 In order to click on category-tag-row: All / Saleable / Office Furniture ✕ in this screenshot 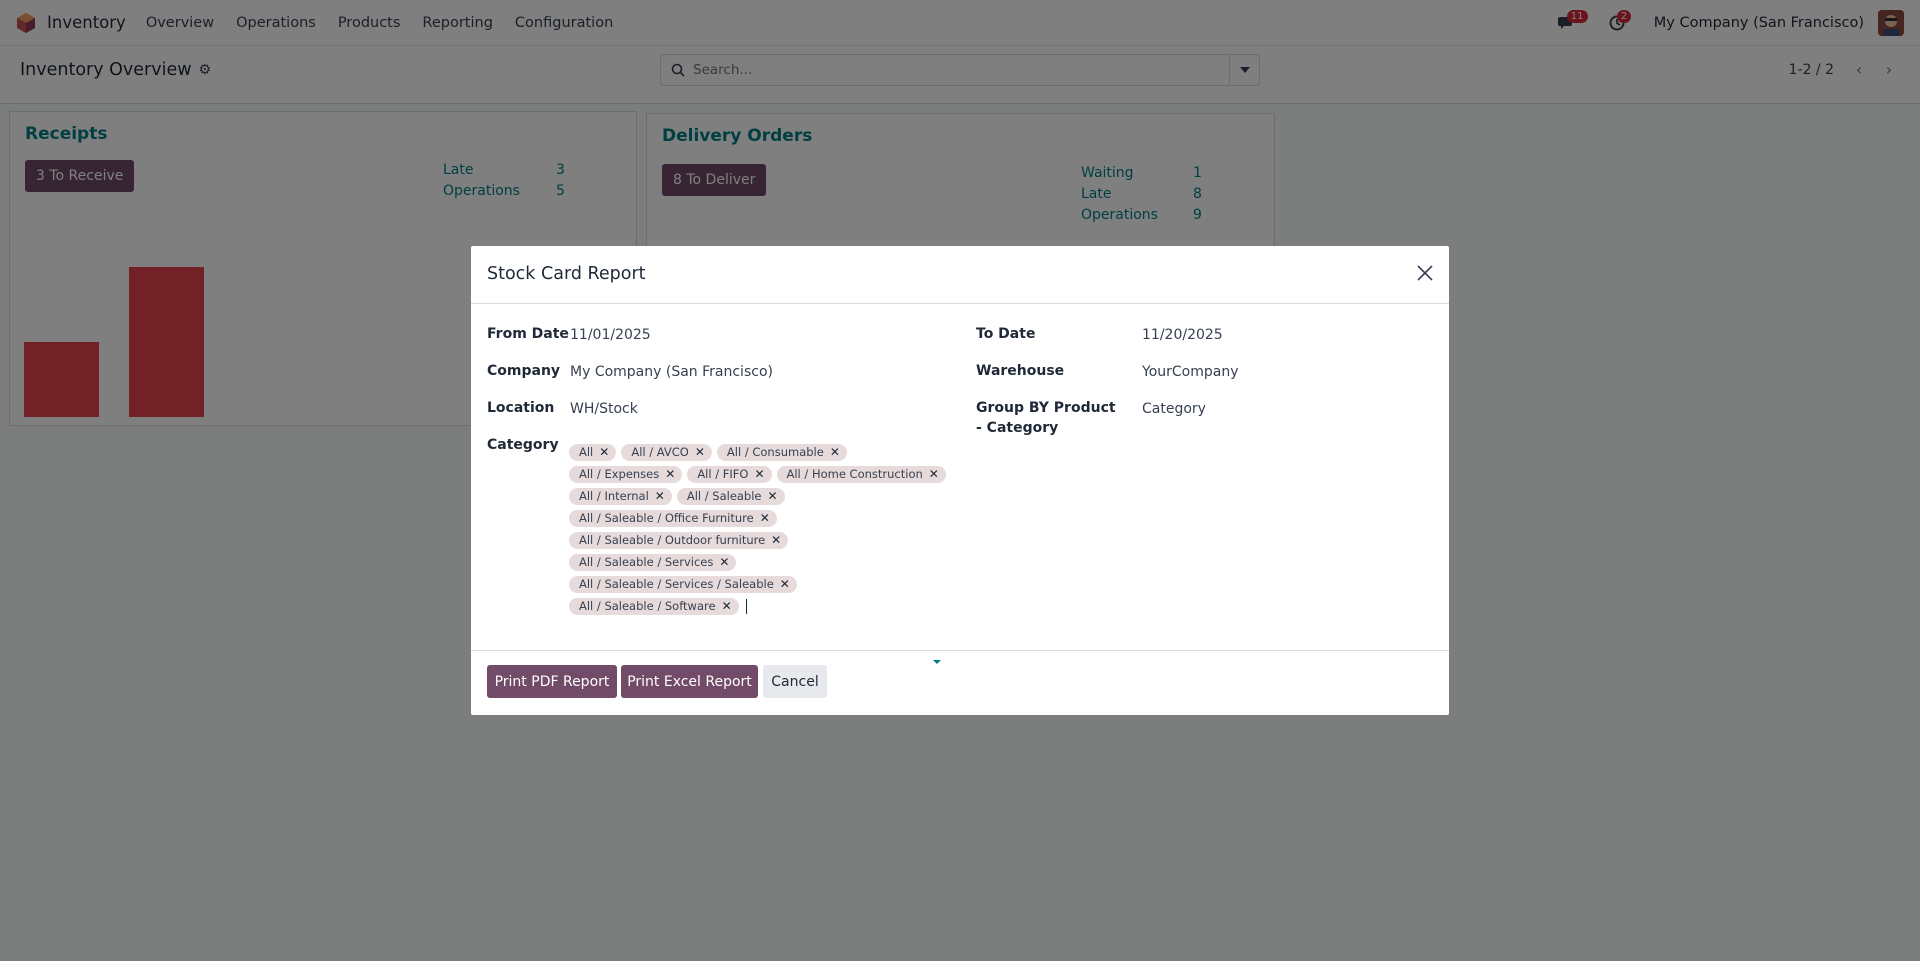, I will do `click(759, 518)`.